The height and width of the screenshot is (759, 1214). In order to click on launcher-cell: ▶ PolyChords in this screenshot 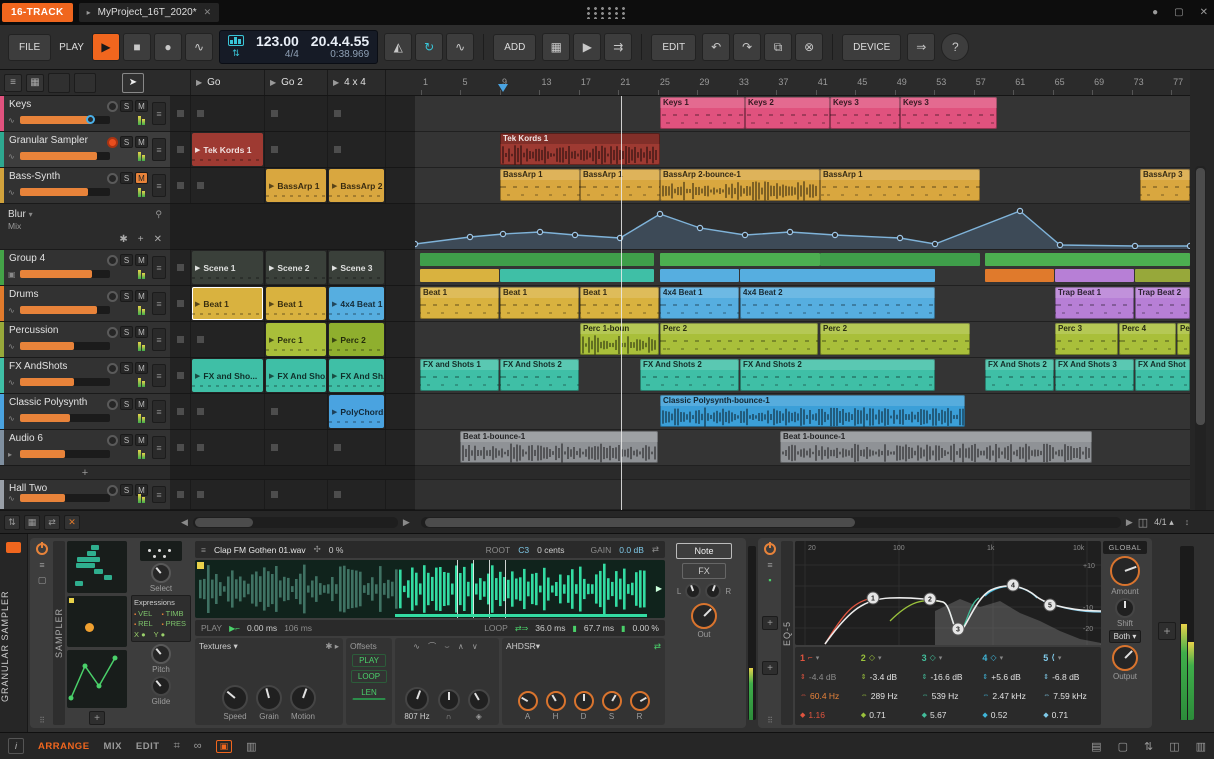, I will do `click(357, 411)`.